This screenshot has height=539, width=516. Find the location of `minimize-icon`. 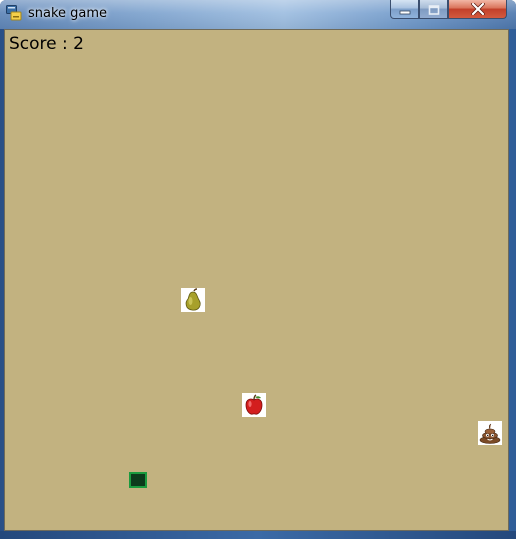

minimize-icon is located at coordinates (405, 9).